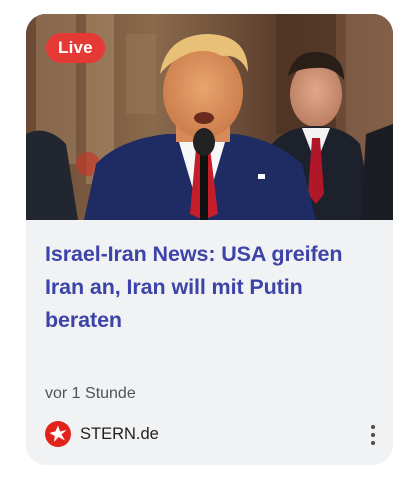 The image size is (402, 480). I want to click on stern-logo-icon, so click(58, 434).